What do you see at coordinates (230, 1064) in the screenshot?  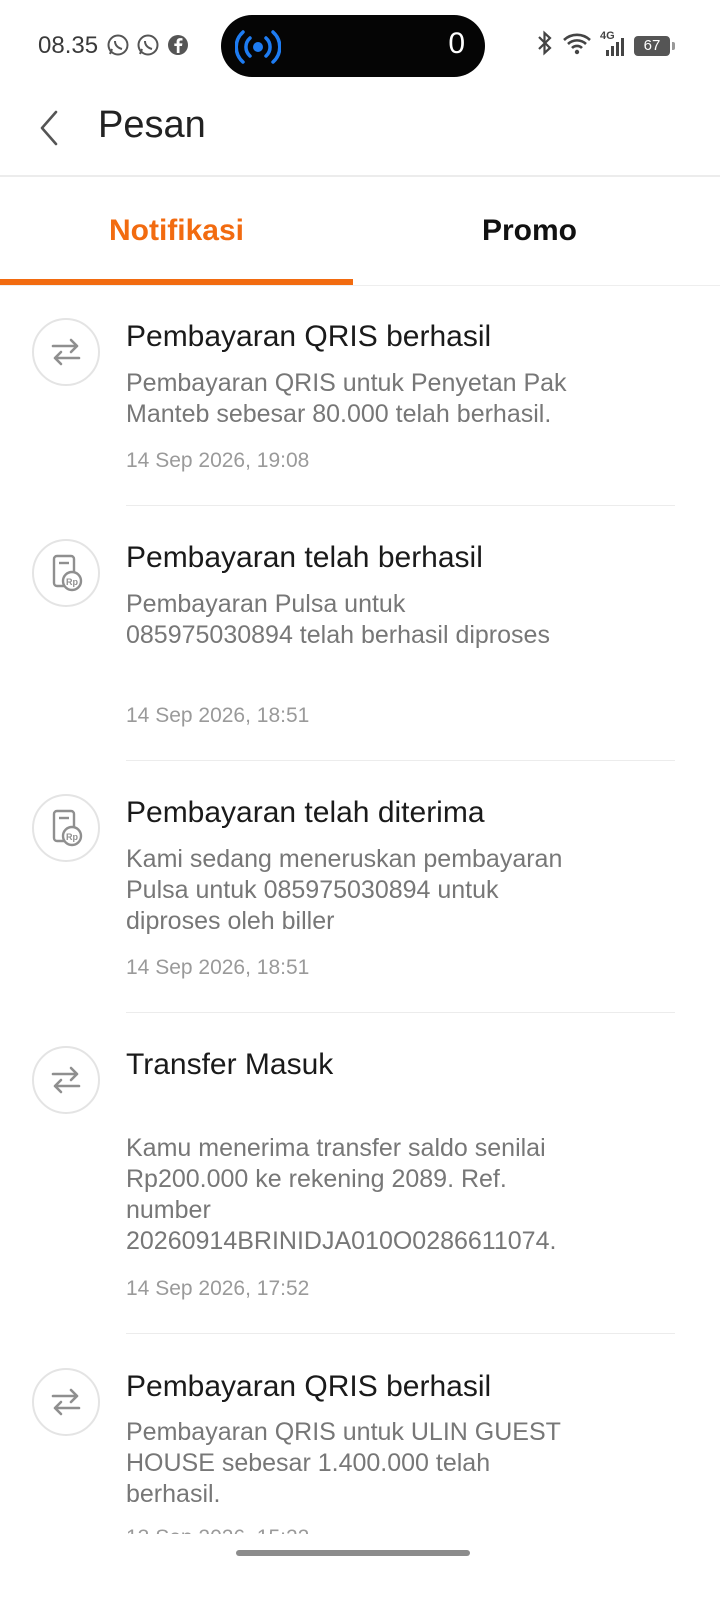 I see `notification-title: Transfer Masuk` at bounding box center [230, 1064].